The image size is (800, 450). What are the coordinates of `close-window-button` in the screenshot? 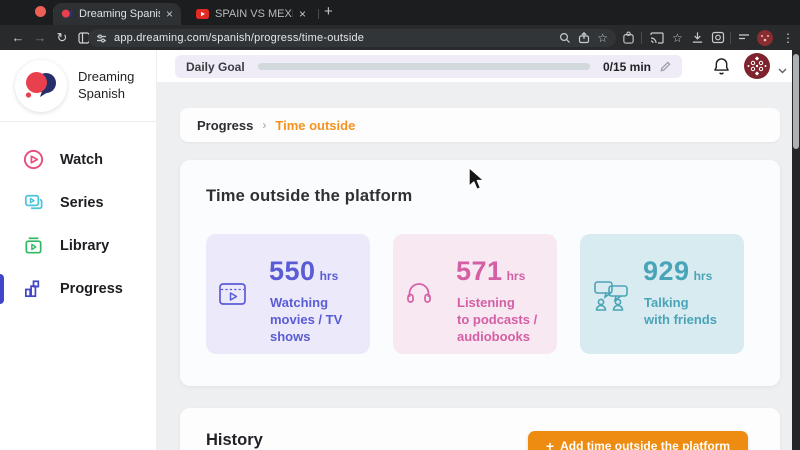 It's located at (40, 11).